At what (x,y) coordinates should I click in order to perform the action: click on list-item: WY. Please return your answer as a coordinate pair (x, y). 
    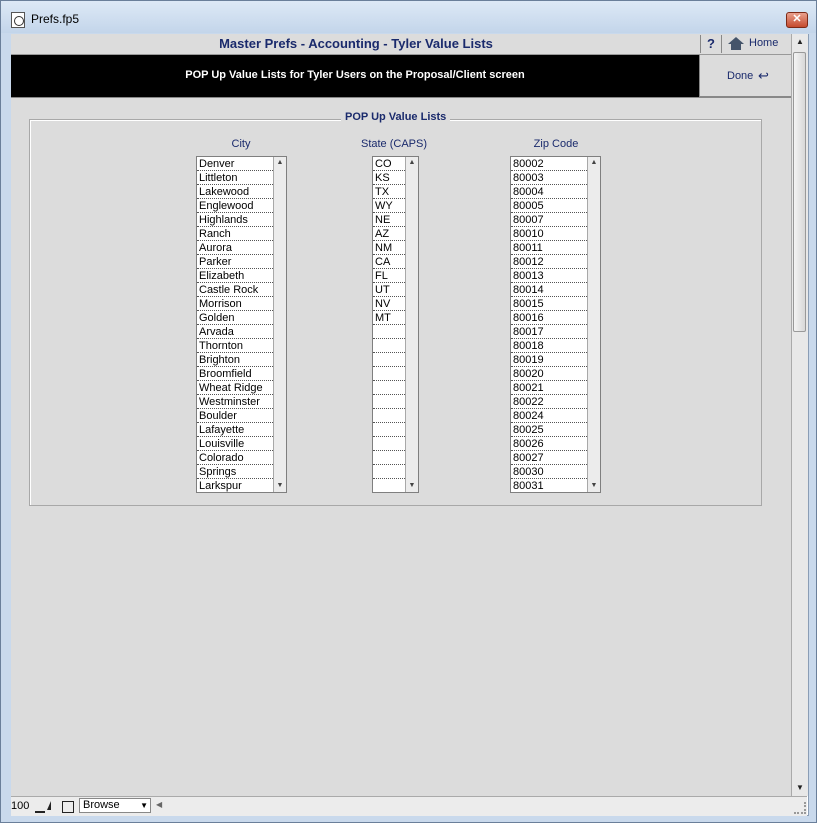
    Looking at the image, I should click on (390, 206).